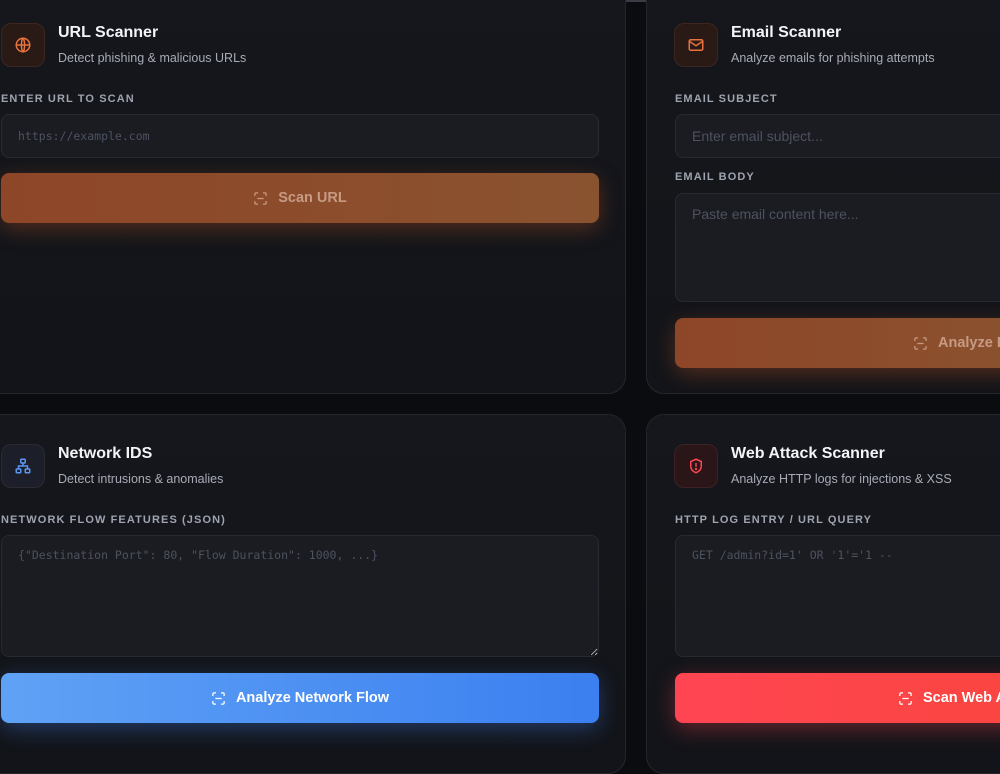 This screenshot has height=774, width=1000. Describe the element at coordinates (105, 453) in the screenshot. I see `card-title: Network IDS` at that location.